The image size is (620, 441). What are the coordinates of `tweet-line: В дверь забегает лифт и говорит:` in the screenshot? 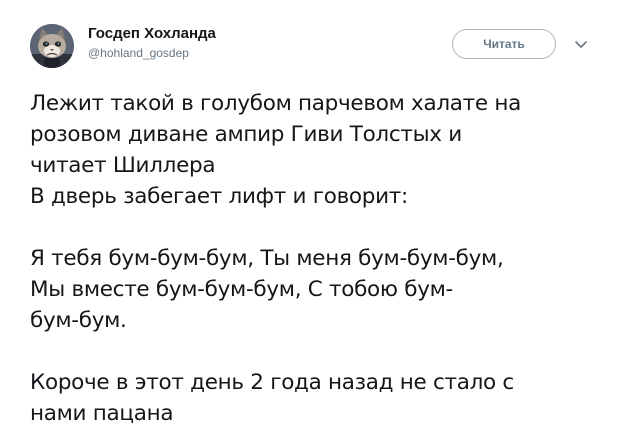 It's located at (219, 196).